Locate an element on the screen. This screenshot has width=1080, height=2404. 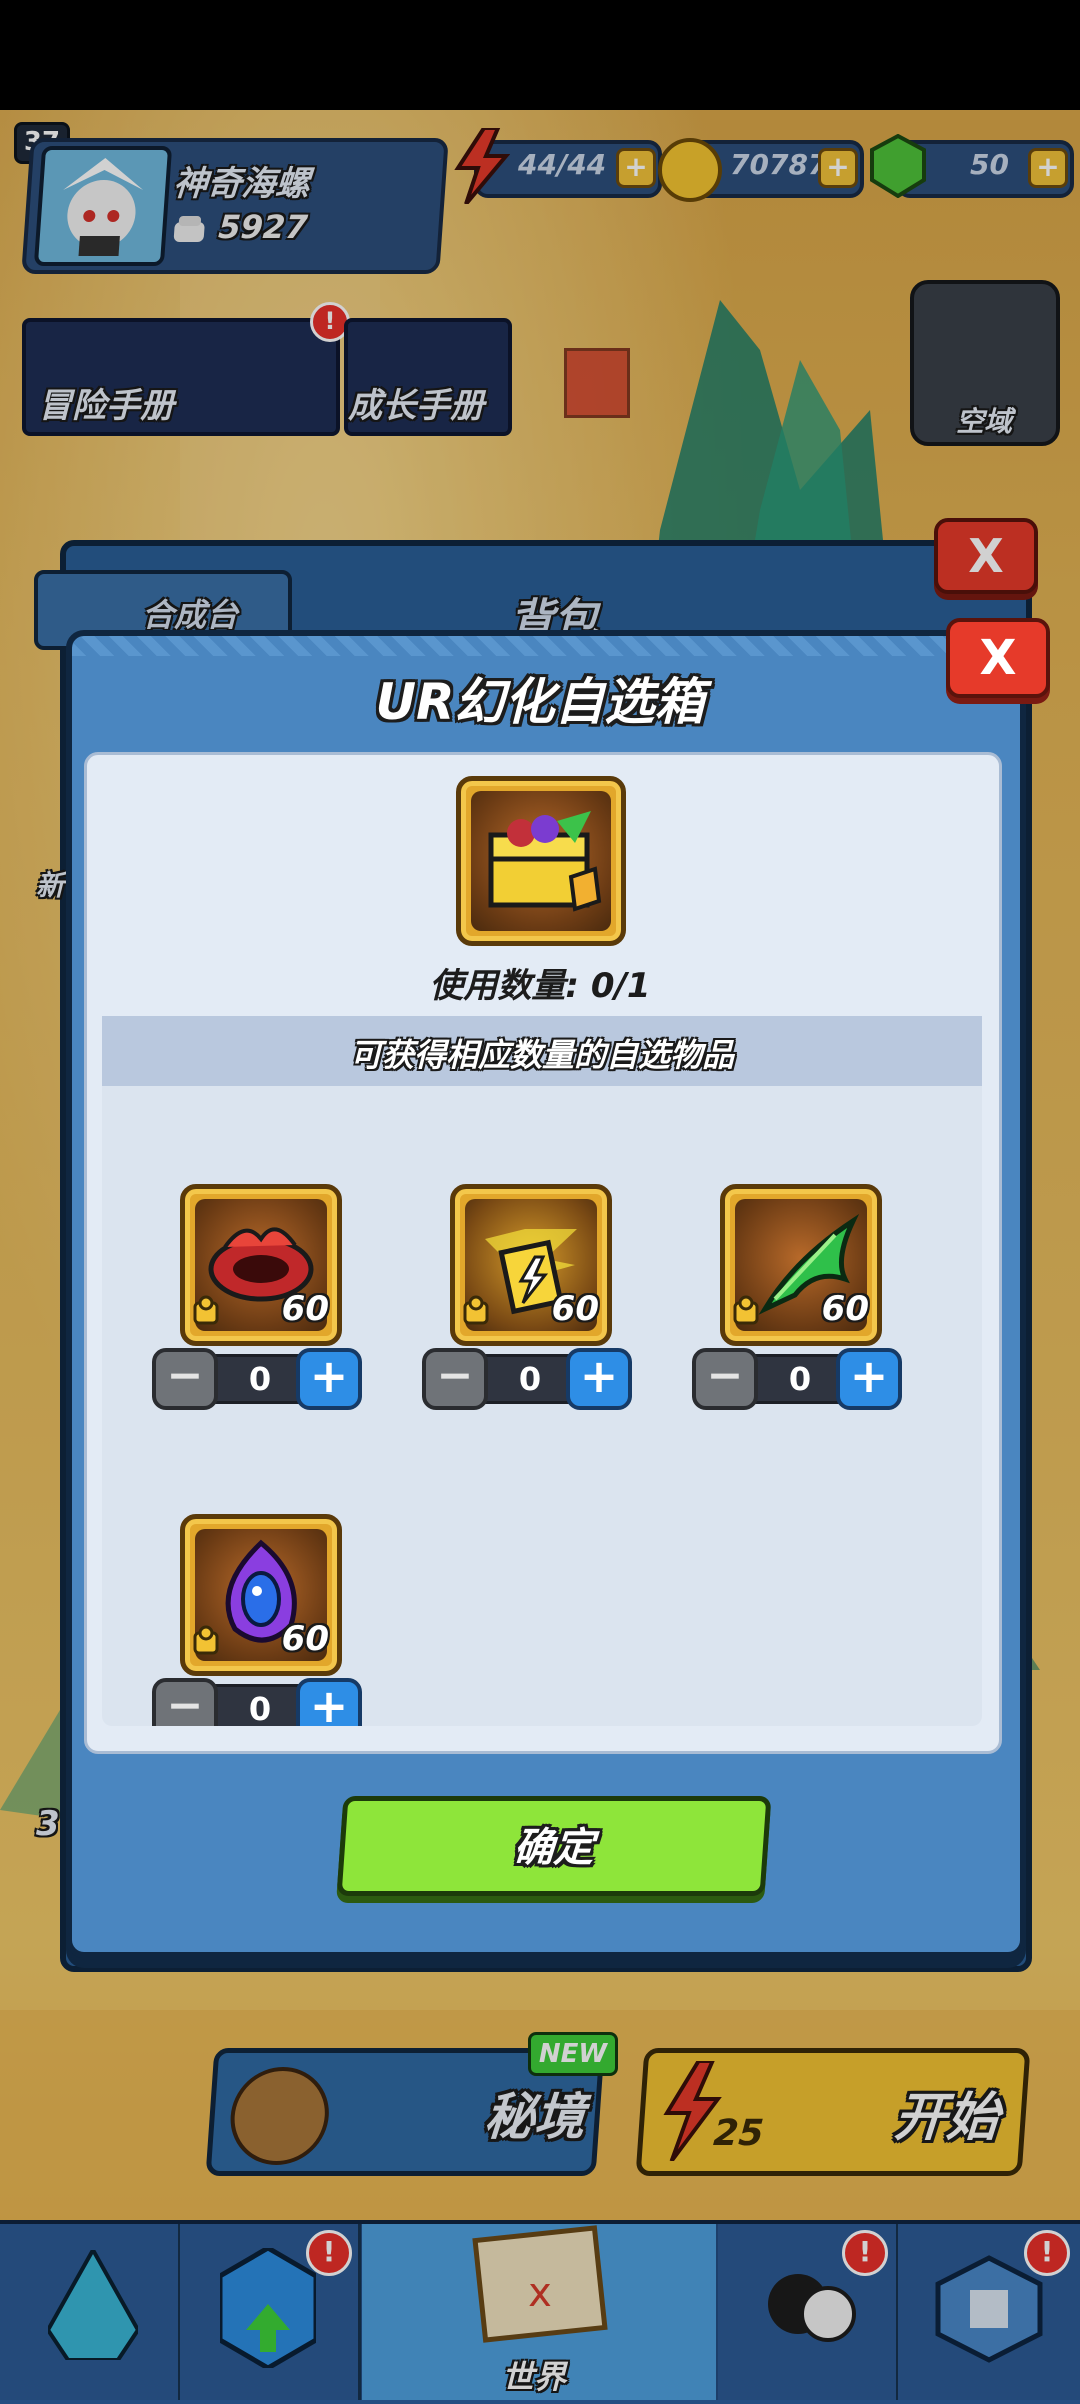
confirm-label: 确定 is located at coordinates (554, 1848).